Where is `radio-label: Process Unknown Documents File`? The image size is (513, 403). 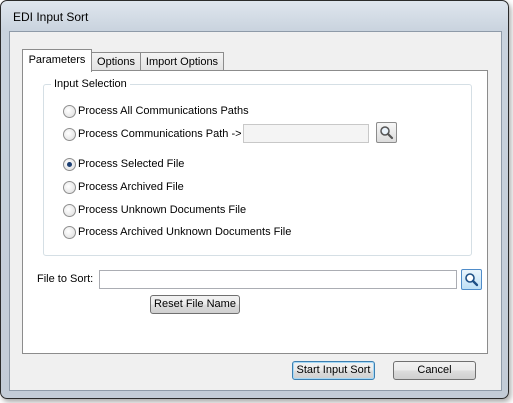
radio-label: Process Unknown Documents File is located at coordinates (162, 210).